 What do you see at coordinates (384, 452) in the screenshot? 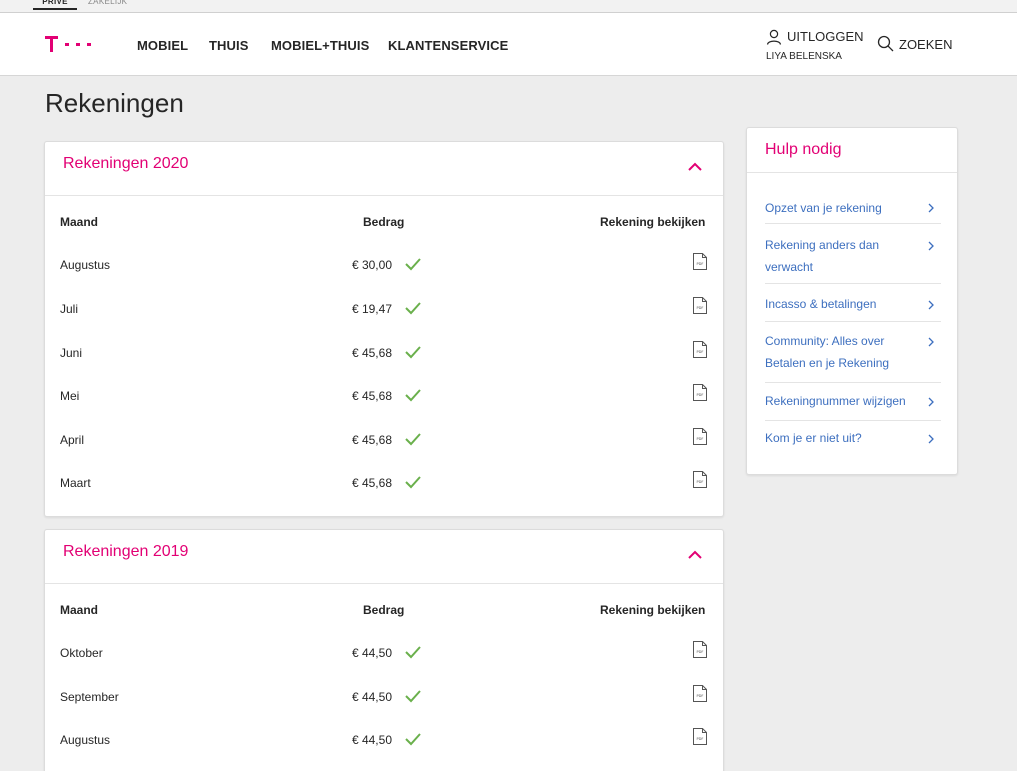
I see `table-row: April € 45,68 PDF` at bounding box center [384, 452].